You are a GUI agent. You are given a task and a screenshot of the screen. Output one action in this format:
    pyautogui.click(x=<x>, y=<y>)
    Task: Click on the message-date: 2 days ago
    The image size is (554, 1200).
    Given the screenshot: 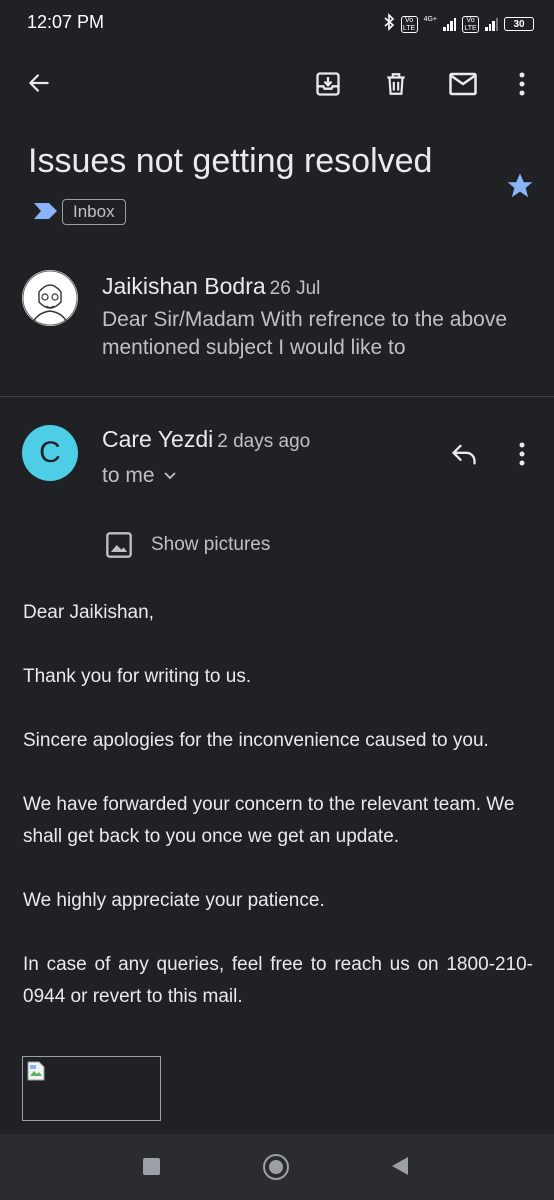 What is the action you would take?
    pyautogui.click(x=264, y=441)
    